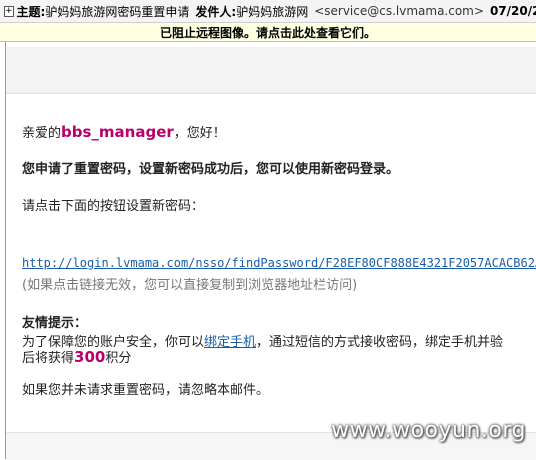 This screenshot has height=460, width=536. Describe the element at coordinates (48, 358) in the screenshot. I see `tip-line2-before: 后将获得` at that location.